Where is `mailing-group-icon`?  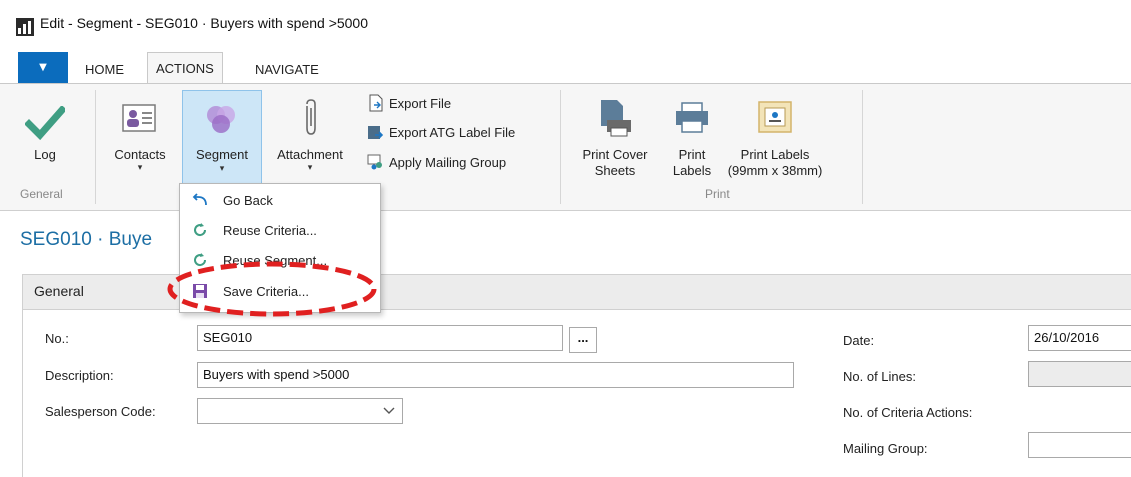 mailing-group-icon is located at coordinates (374, 162).